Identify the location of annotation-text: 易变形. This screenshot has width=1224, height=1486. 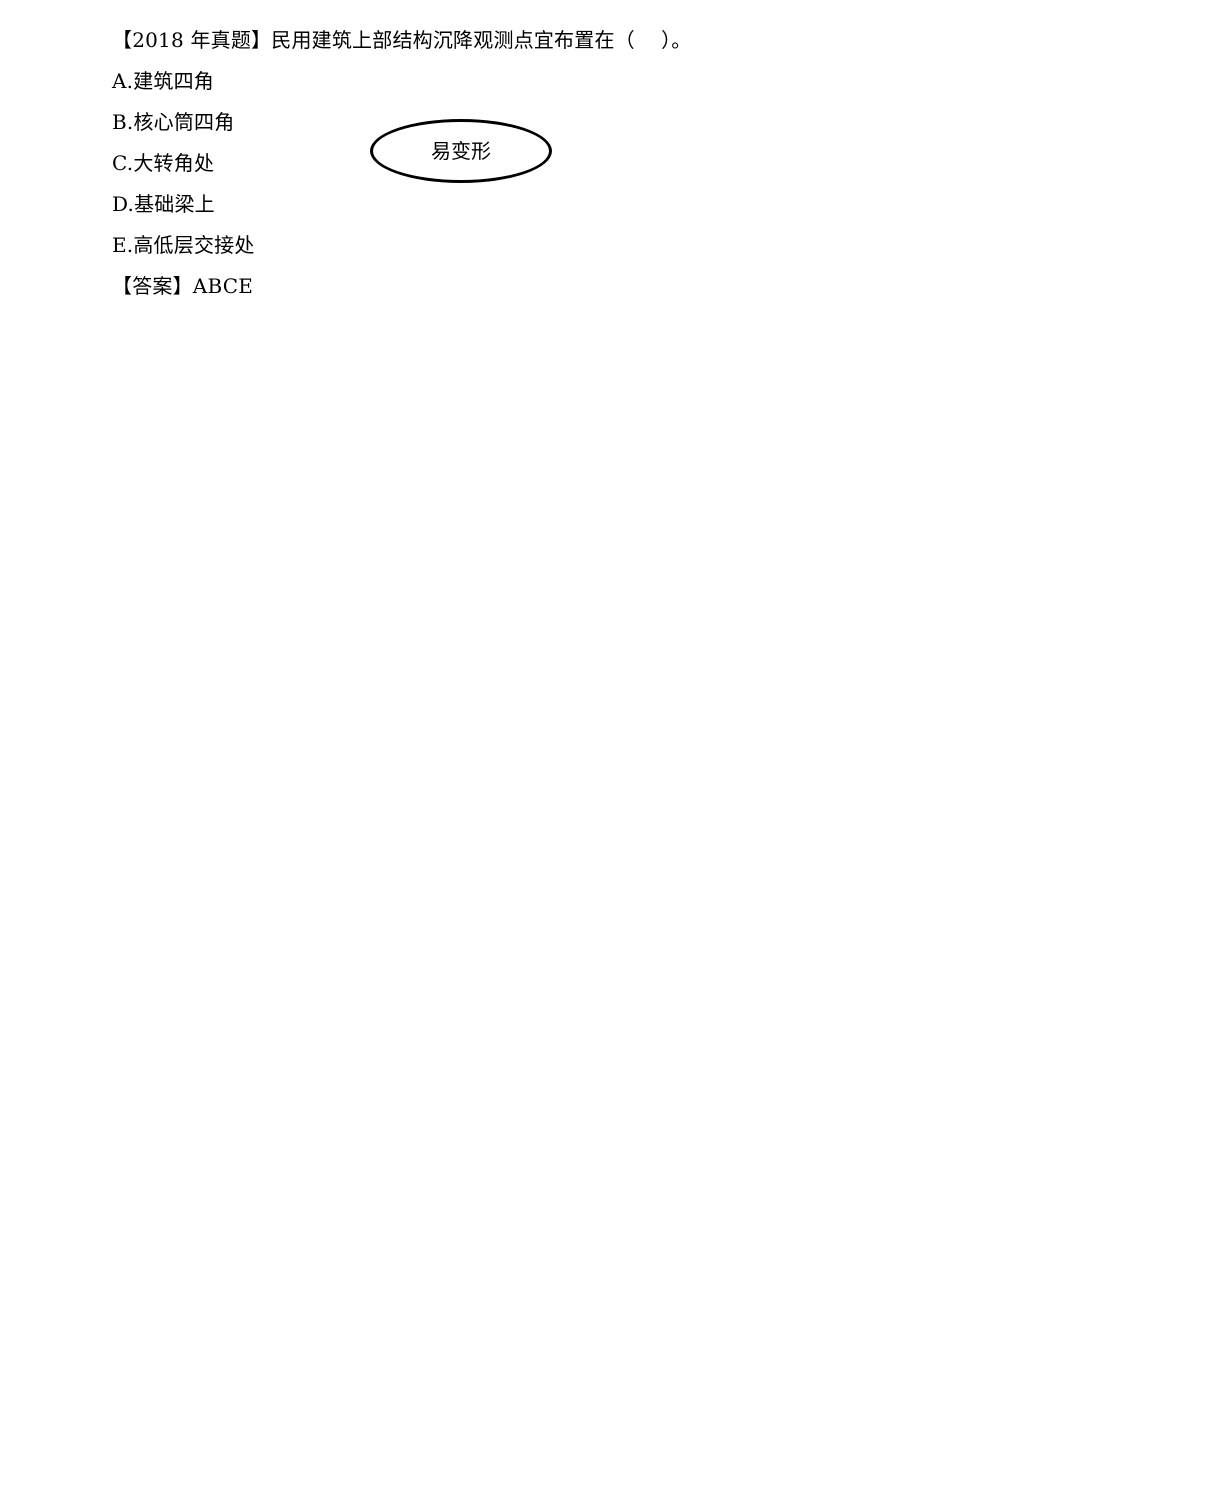
(461, 151).